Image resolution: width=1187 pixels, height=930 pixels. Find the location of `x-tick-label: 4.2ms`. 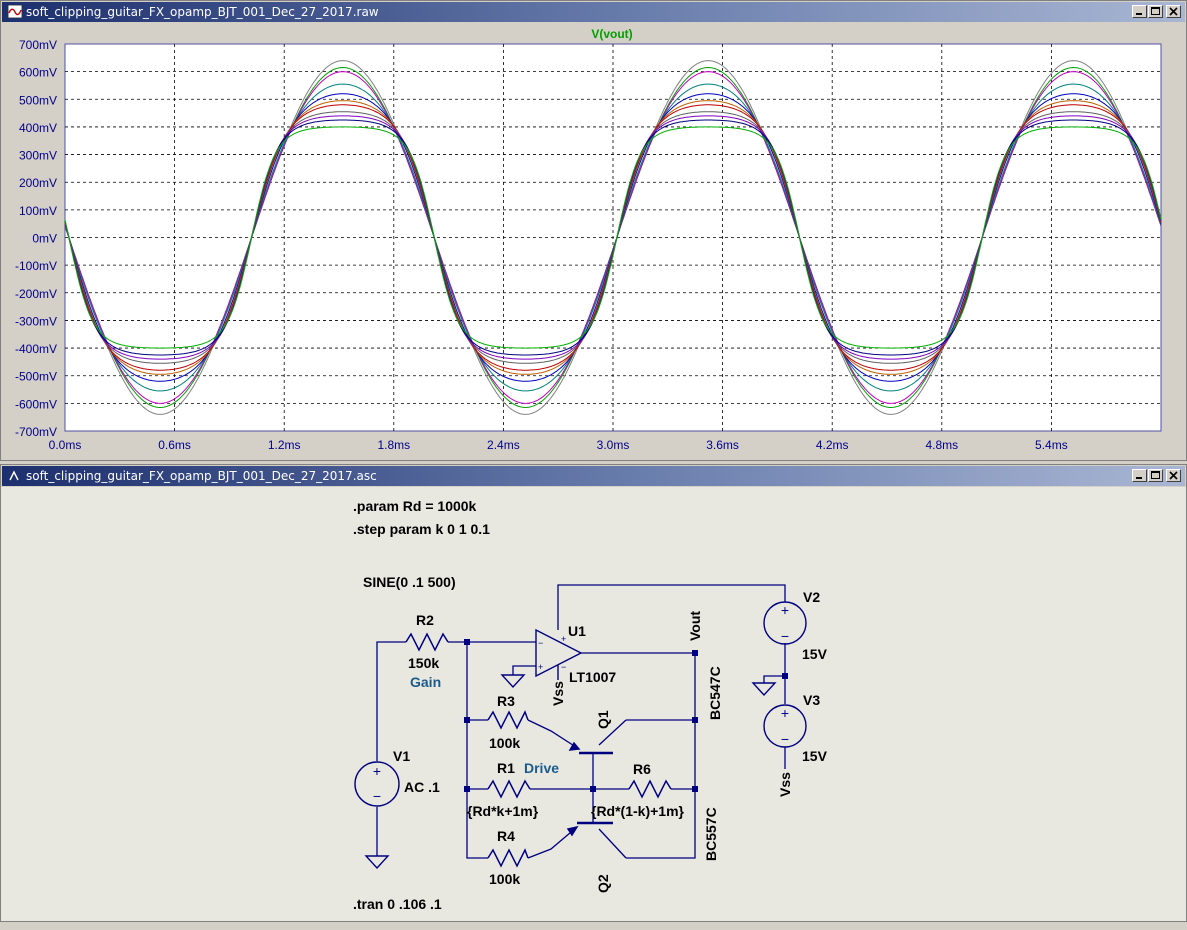

x-tick-label: 4.2ms is located at coordinates (832, 445).